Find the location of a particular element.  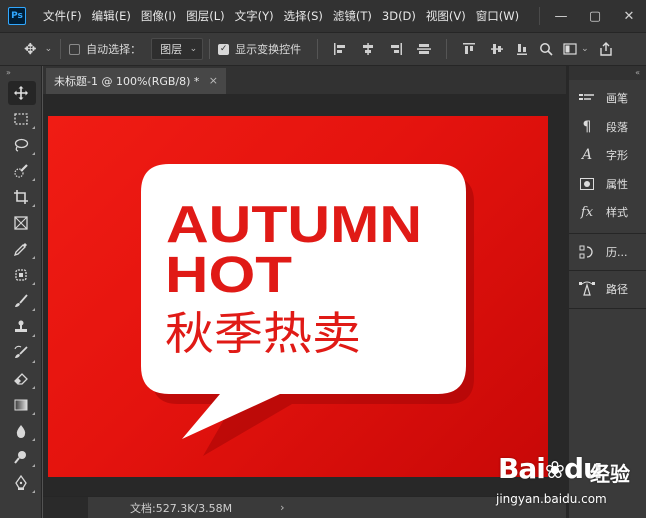

menu-filter: 滤镜(T) is located at coordinates (352, 16).